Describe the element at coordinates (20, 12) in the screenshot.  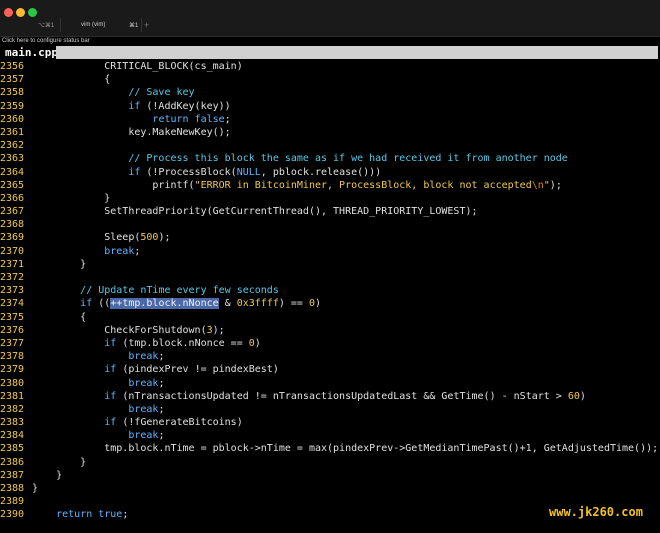
I see `minimize-window-button` at that location.